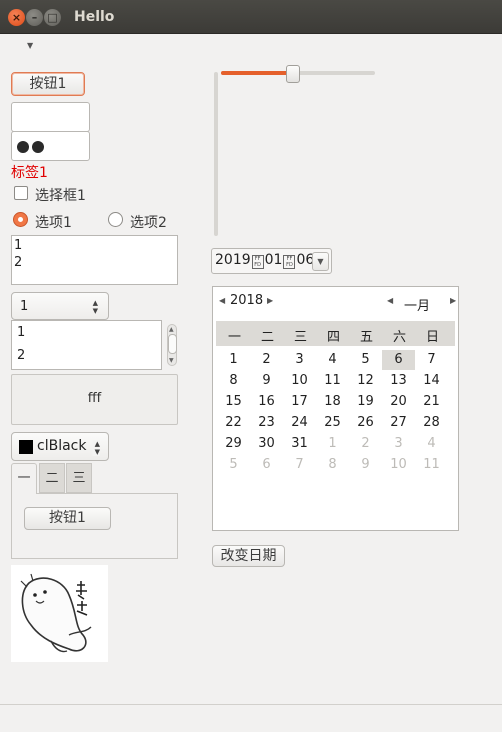 This screenshot has height=732, width=502. I want to click on tab-panel-button: 按钮1, so click(67, 518).